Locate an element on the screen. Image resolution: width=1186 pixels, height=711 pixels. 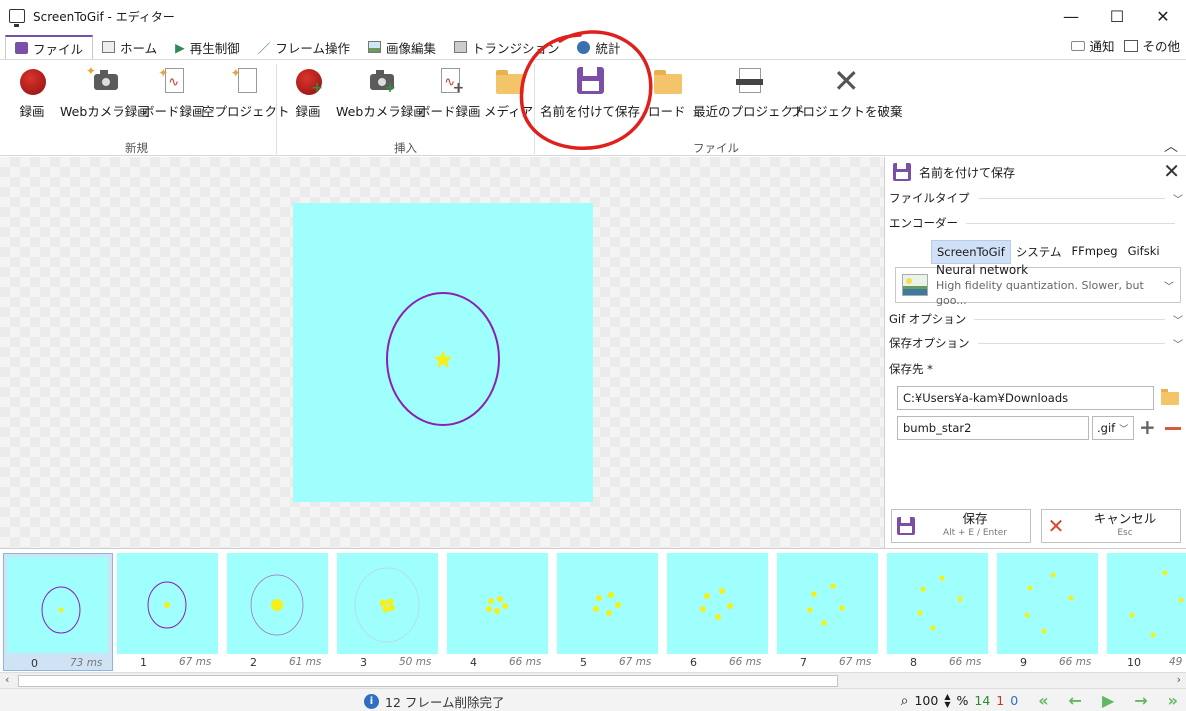
insert-webcam-label: Webカメラ録画 is located at coordinates (381, 111).